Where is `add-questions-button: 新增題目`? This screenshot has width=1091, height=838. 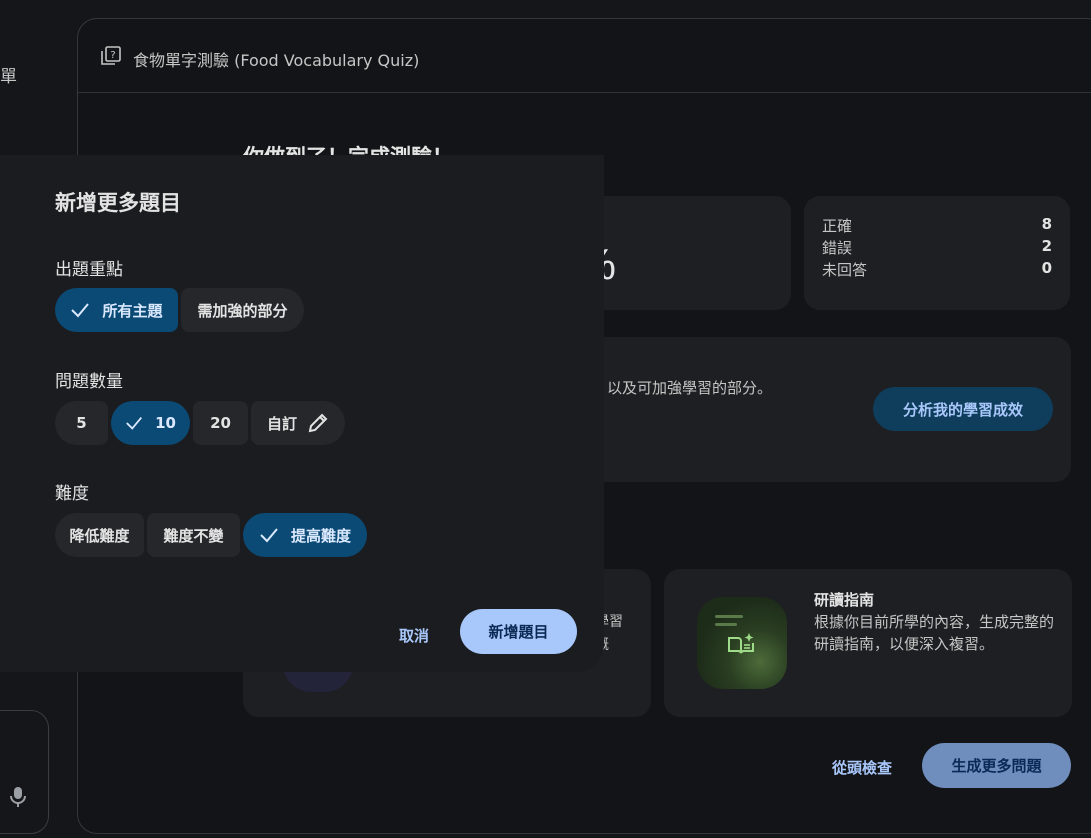 add-questions-button: 新增題目 is located at coordinates (518, 631).